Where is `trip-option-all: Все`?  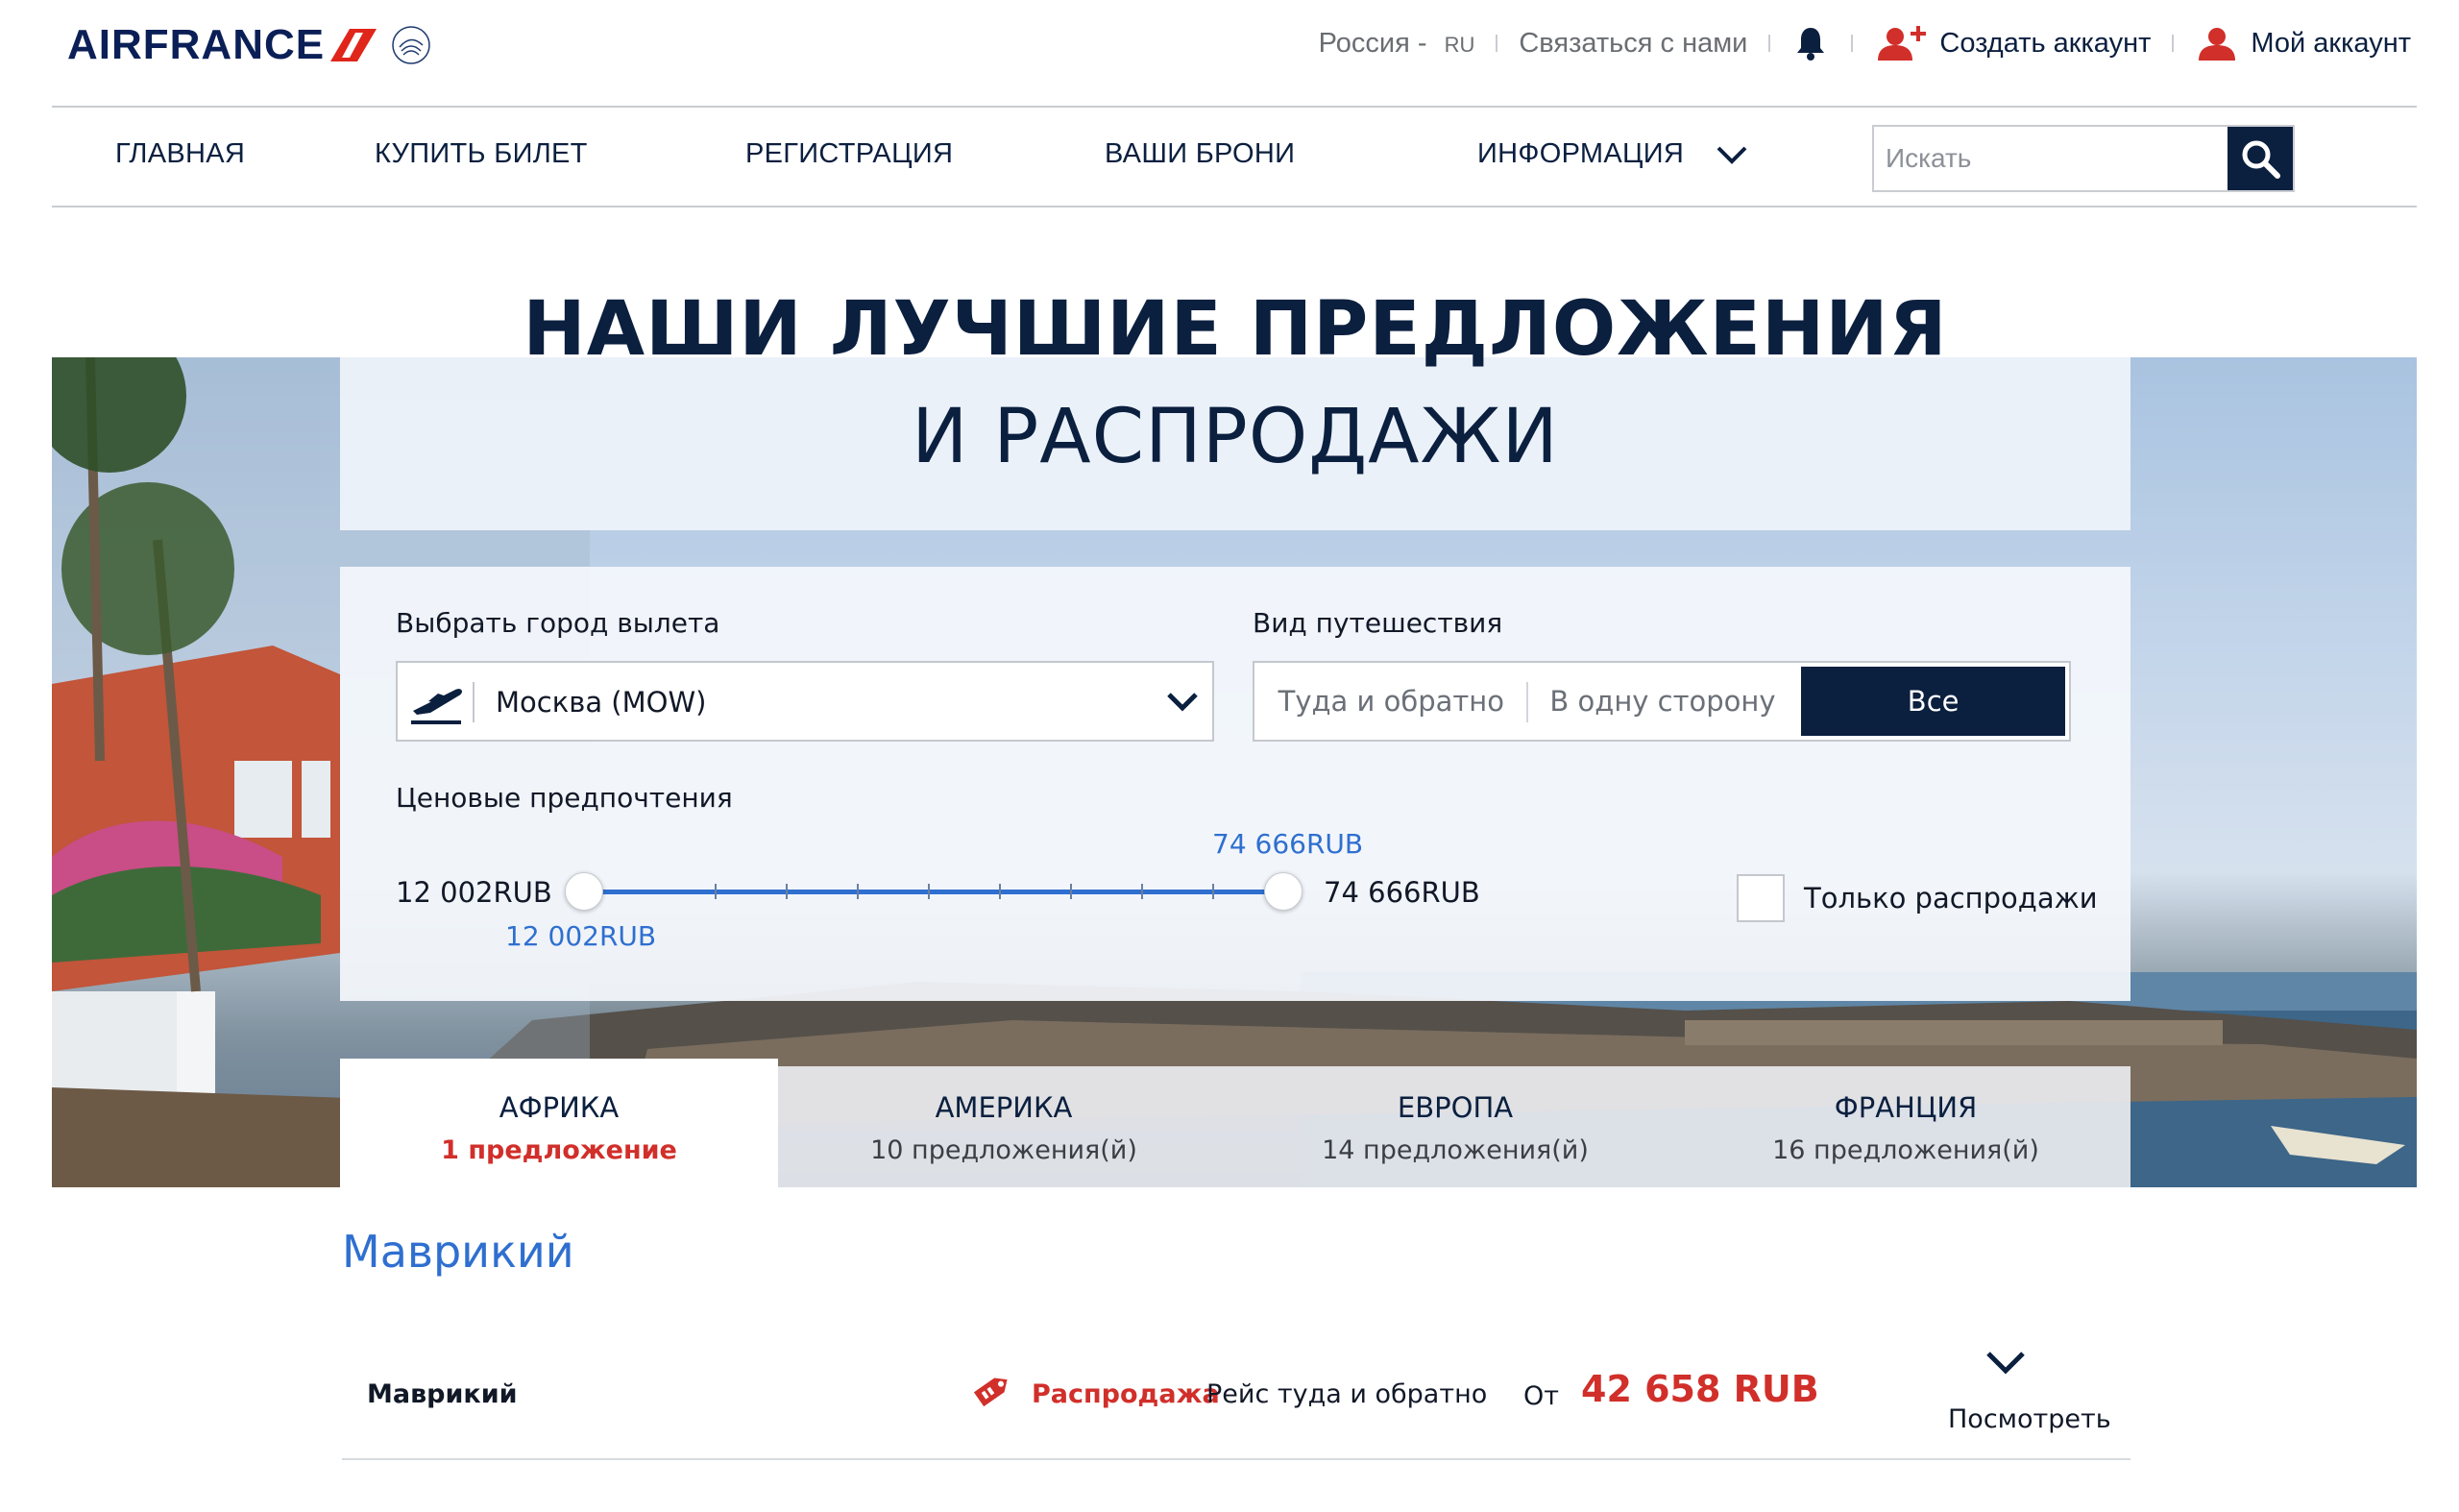
trip-option-all: Все is located at coordinates (1933, 701).